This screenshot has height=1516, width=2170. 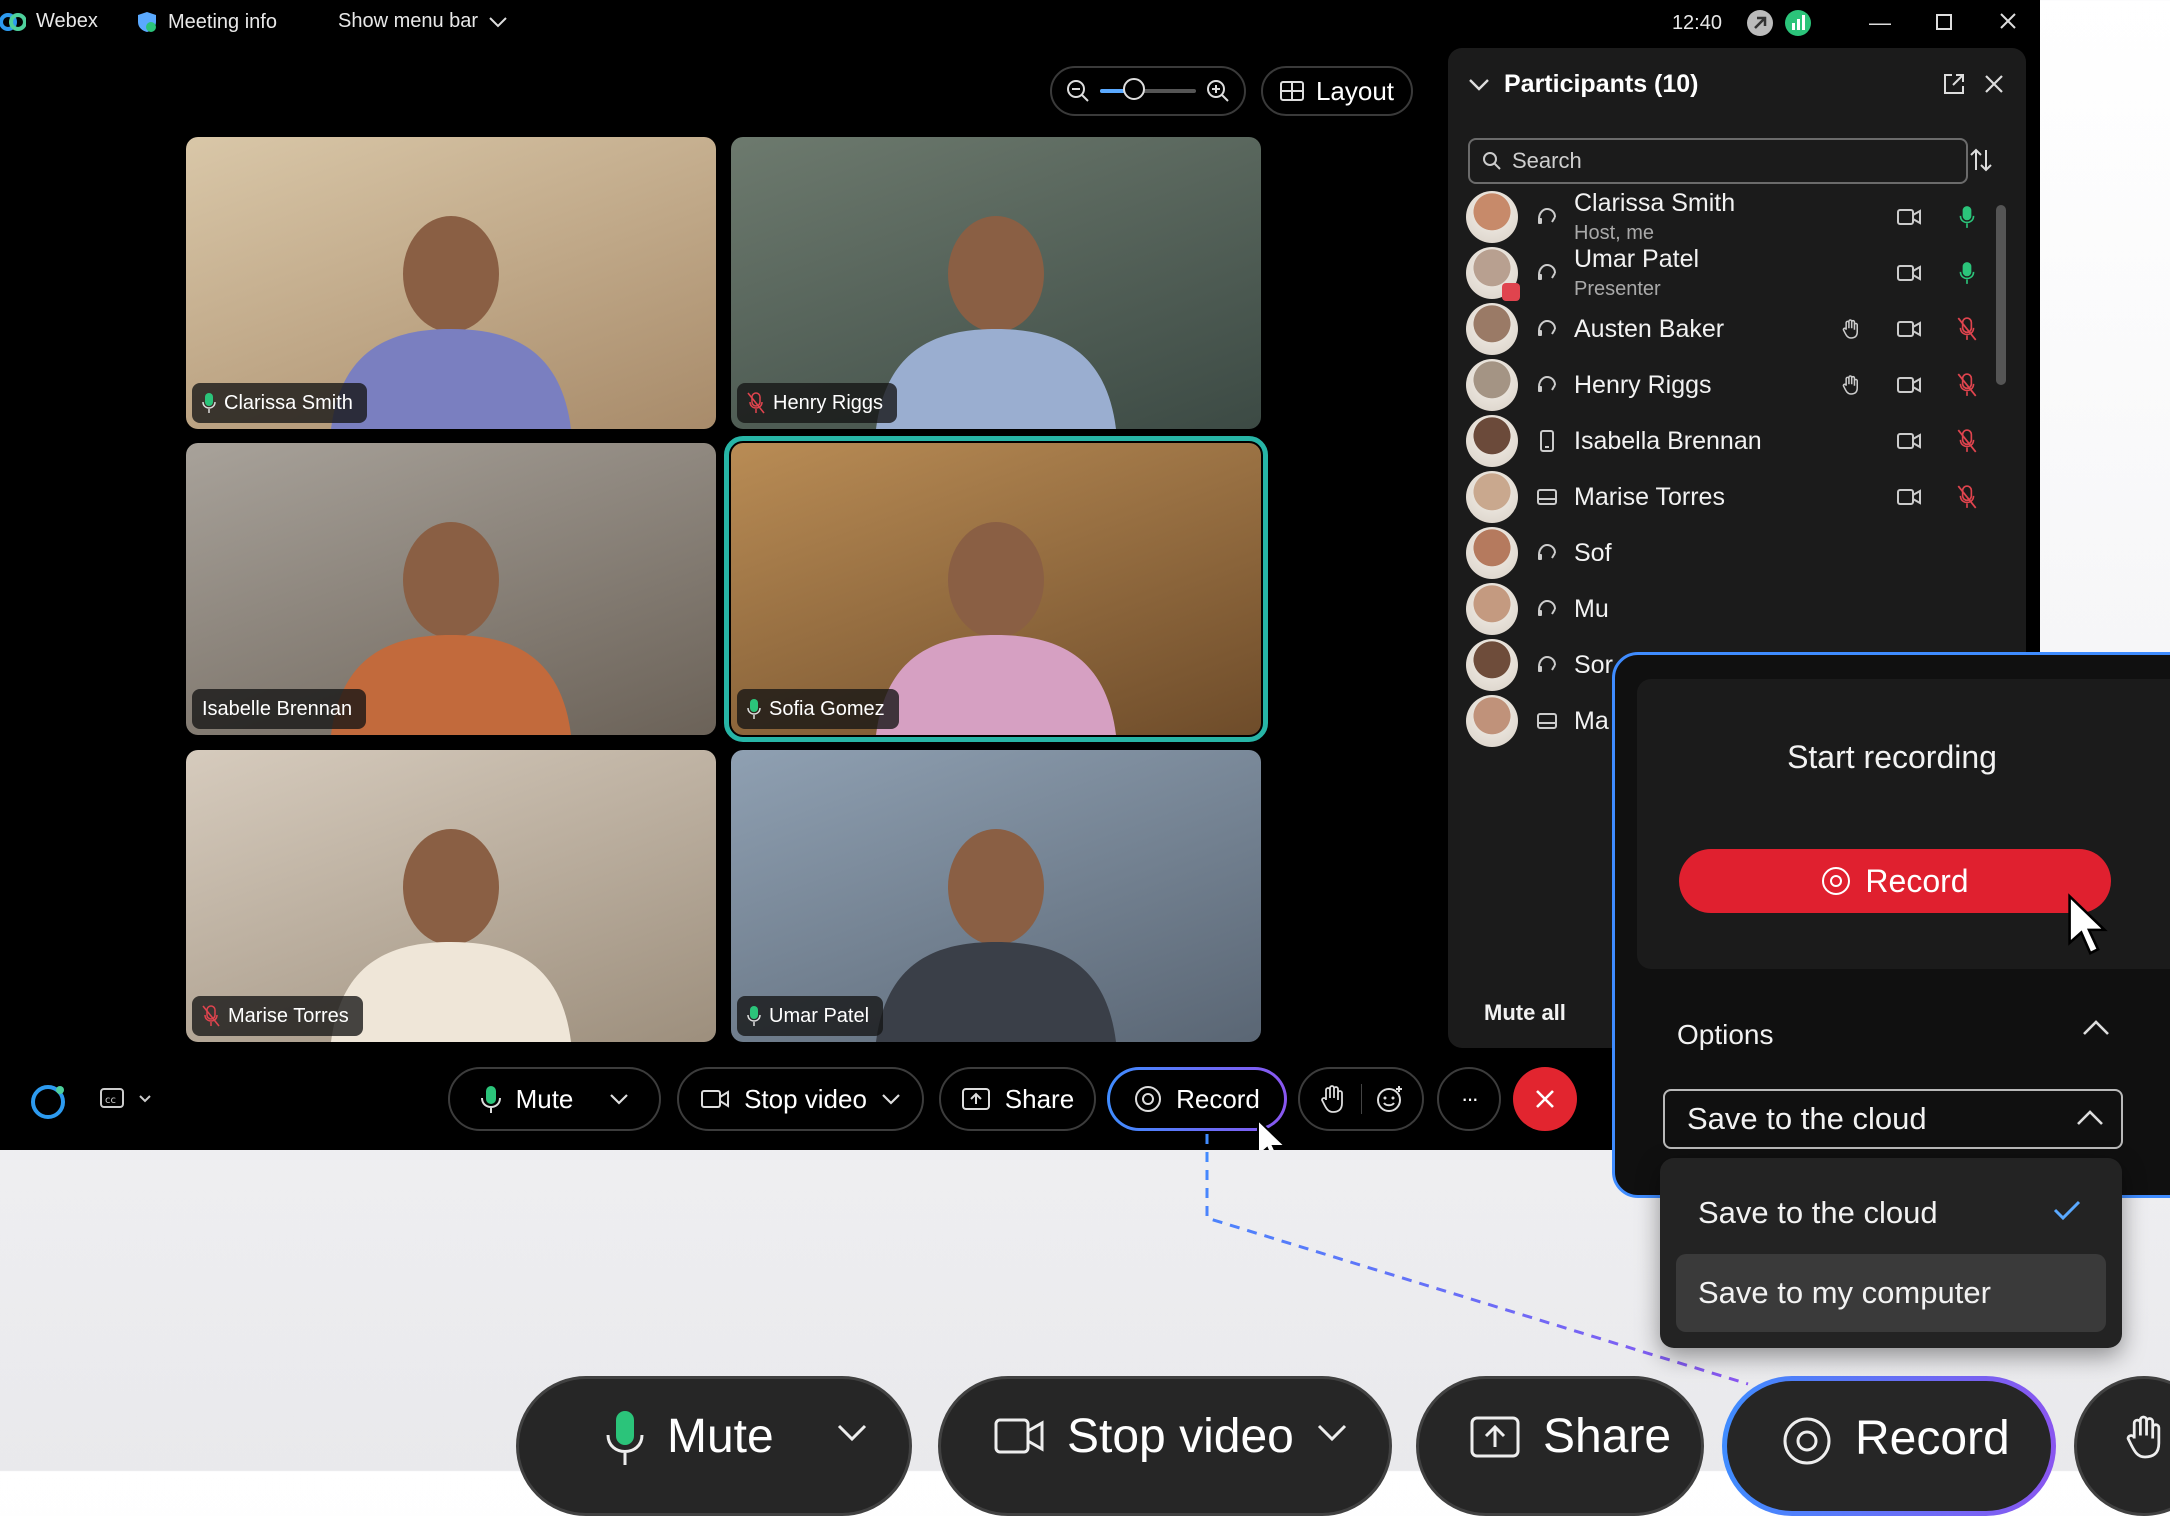 I want to click on option-label: Save to the cloud, so click(x=1818, y=1212).